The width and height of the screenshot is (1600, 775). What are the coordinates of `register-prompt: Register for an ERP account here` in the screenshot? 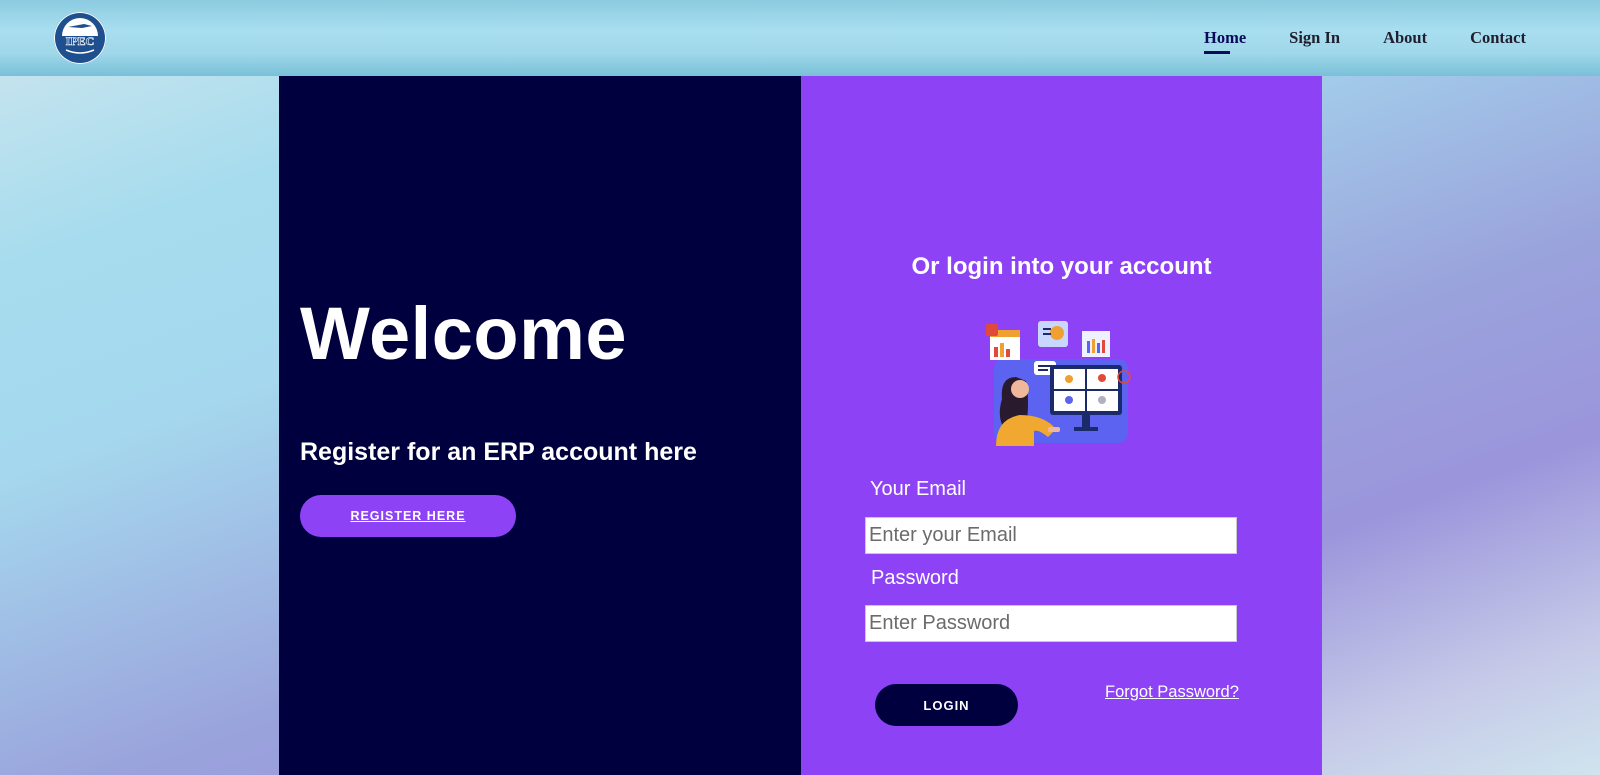 It's located at (498, 452).